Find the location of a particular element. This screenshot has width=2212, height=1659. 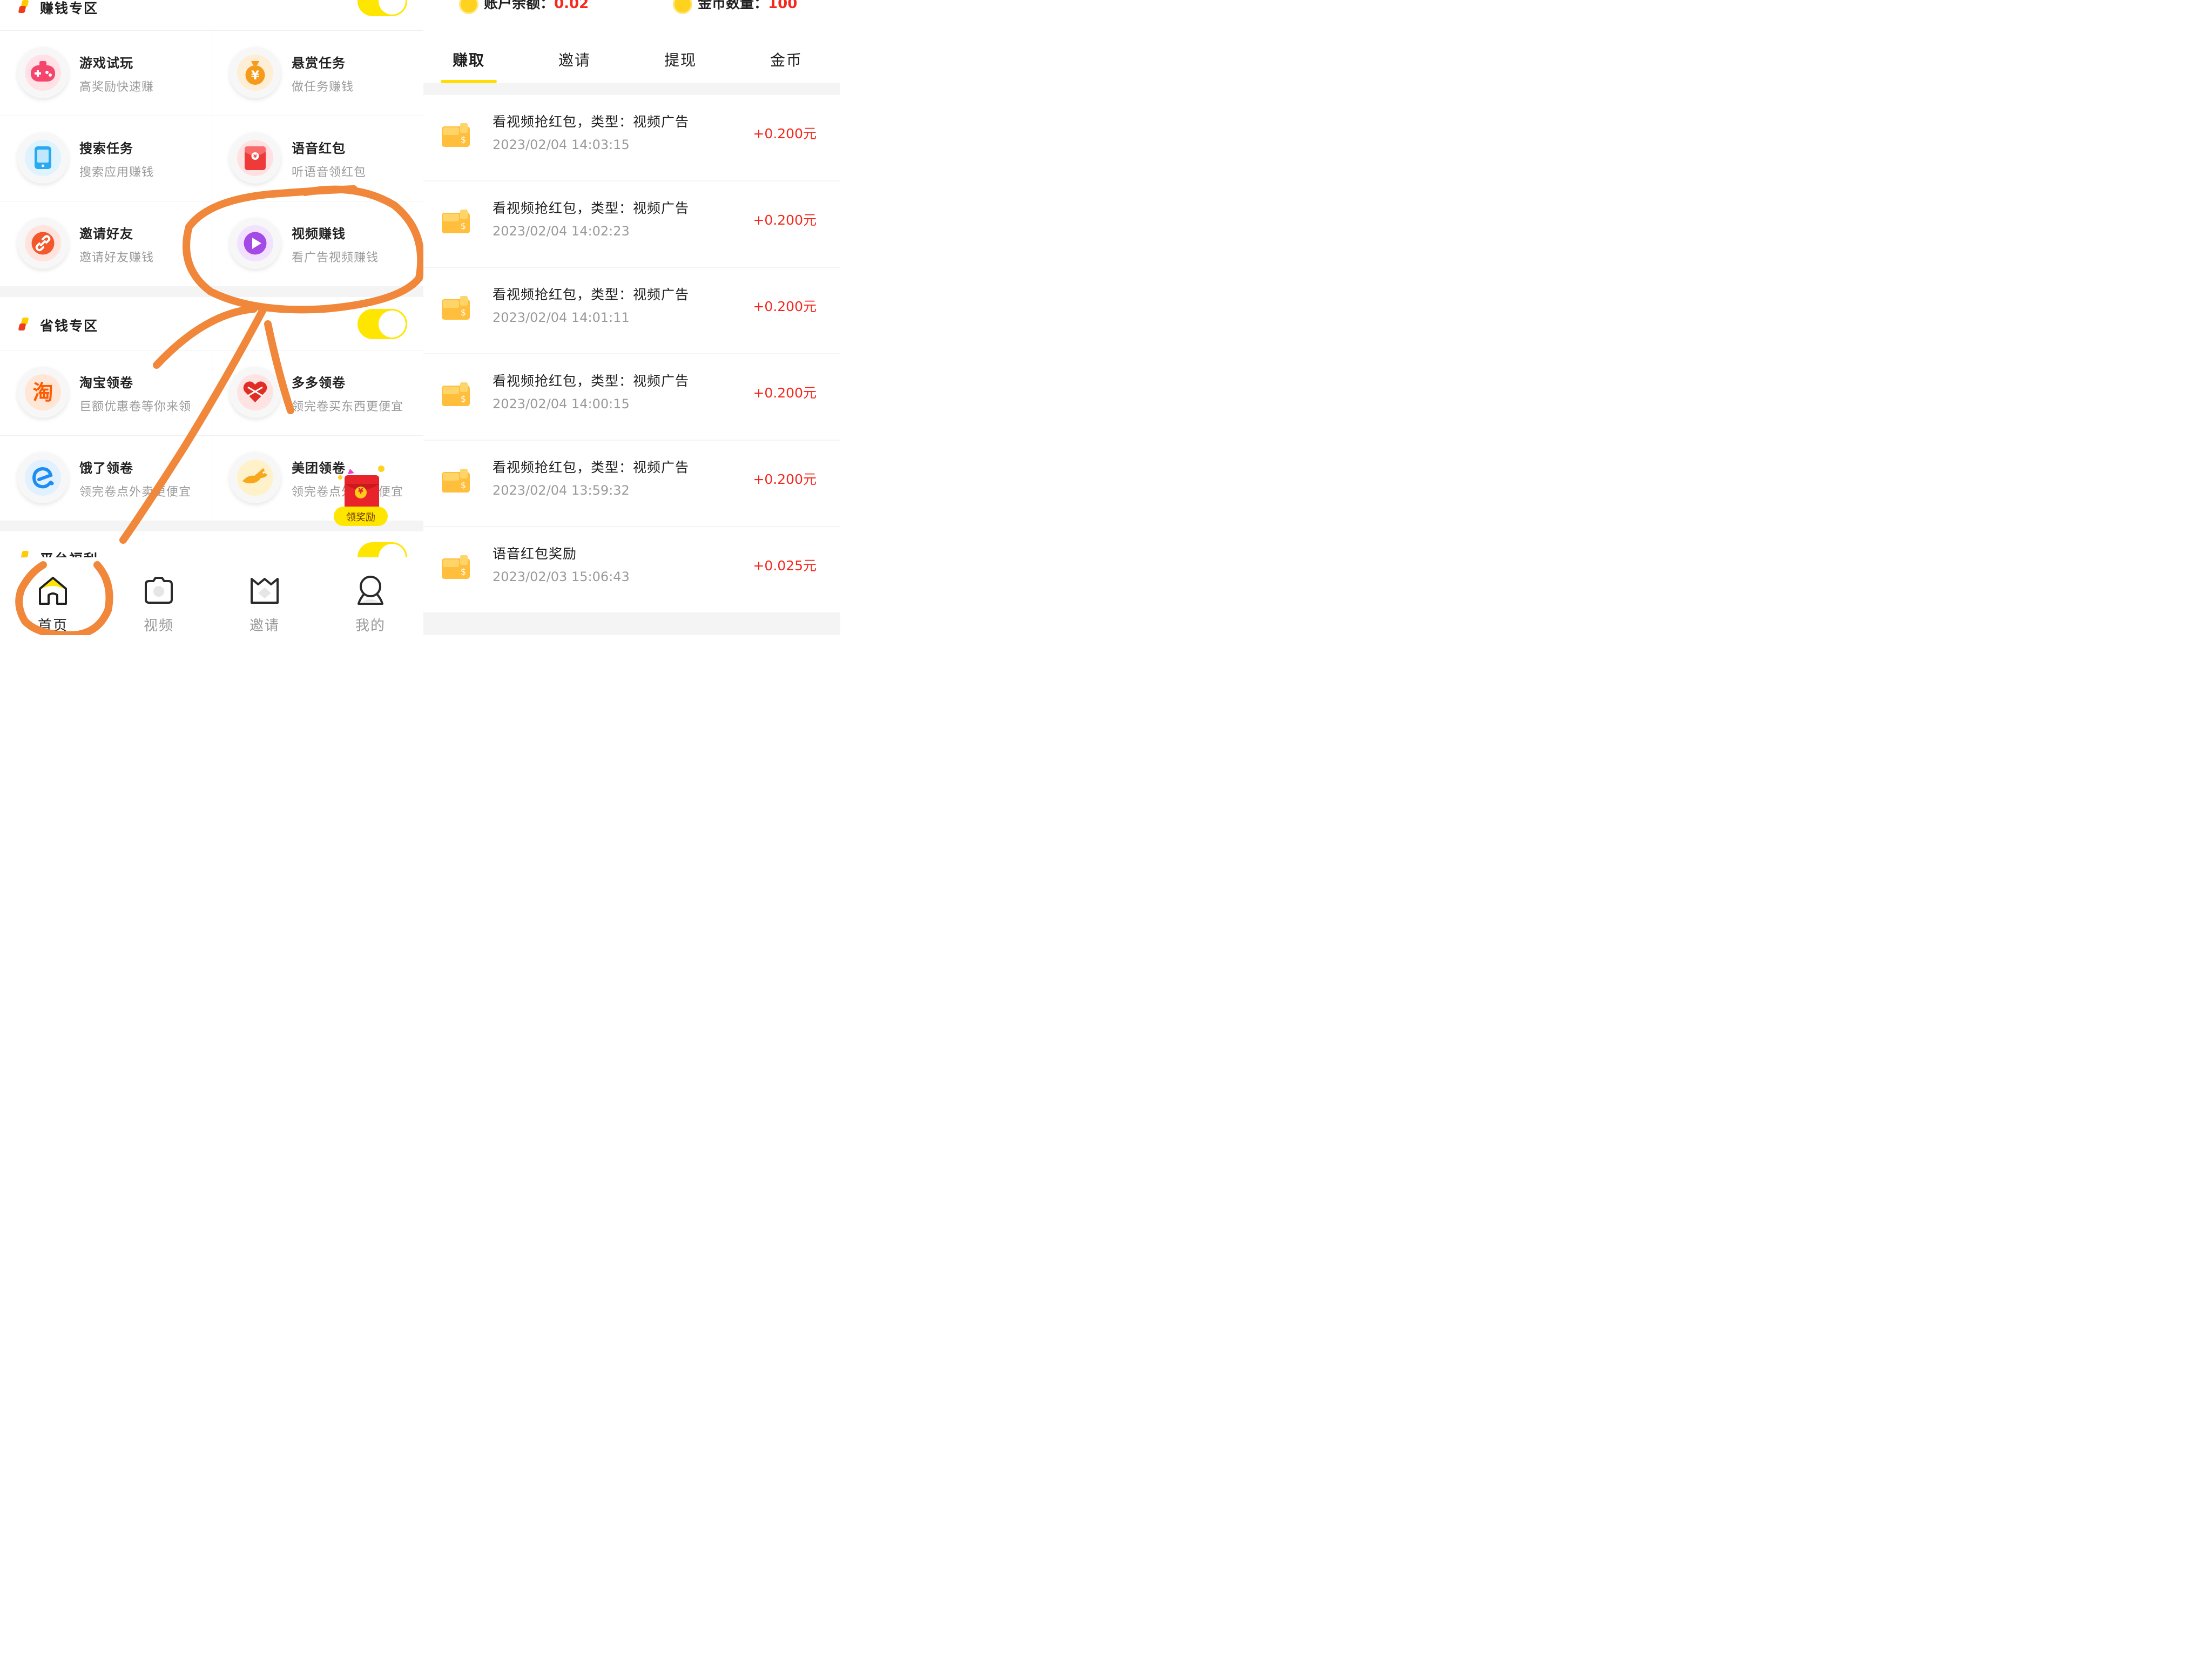

tab-earn: 赚取 is located at coordinates (472, 59).